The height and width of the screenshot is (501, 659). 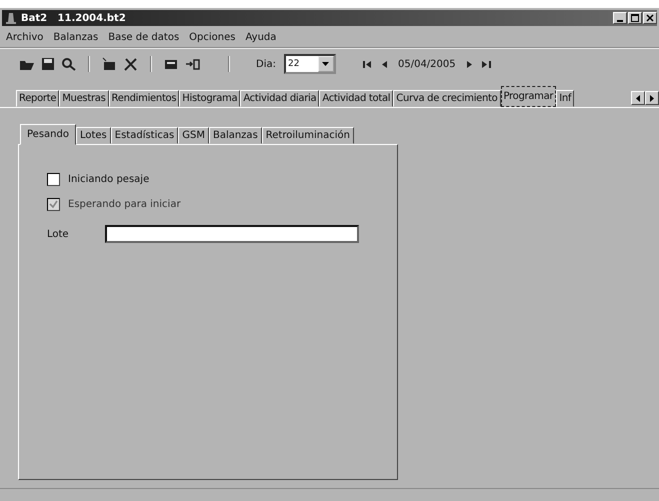 I want to click on app-icon, so click(x=11, y=18).